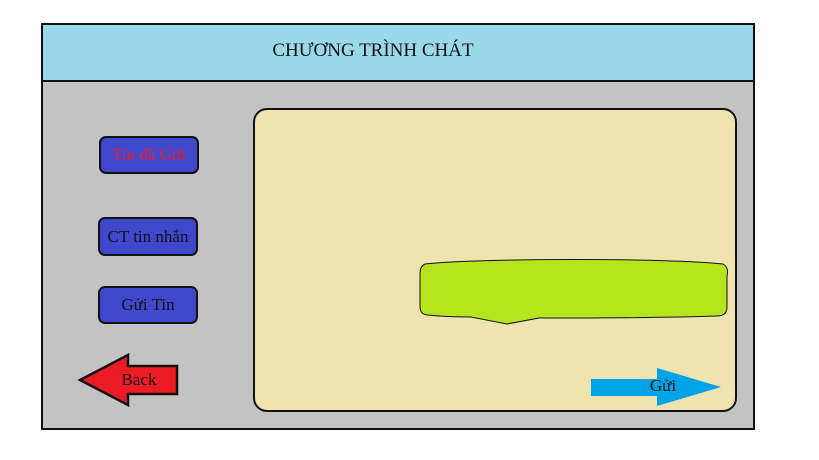  What do you see at coordinates (663, 385) in the screenshot?
I see `send-label: Gửi` at bounding box center [663, 385].